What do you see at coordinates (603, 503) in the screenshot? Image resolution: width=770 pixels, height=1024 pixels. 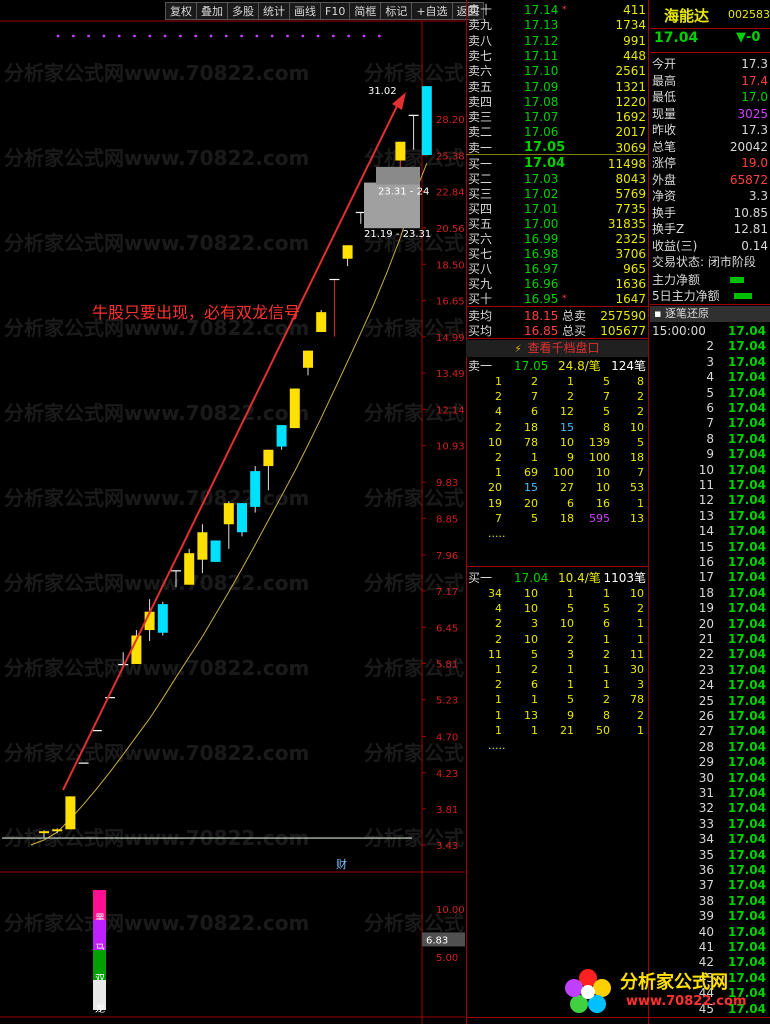 I see `queue-cell: 16` at bounding box center [603, 503].